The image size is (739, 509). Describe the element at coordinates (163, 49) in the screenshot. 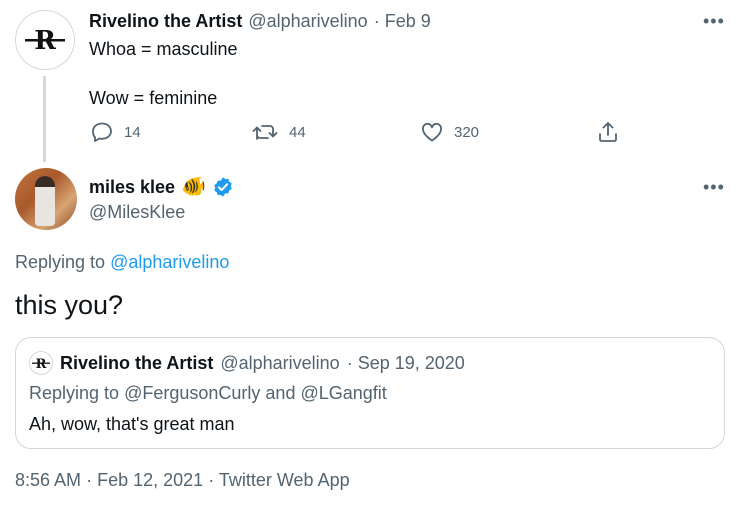

I see `tweet-text-line-1: Whoa = masculine` at that location.